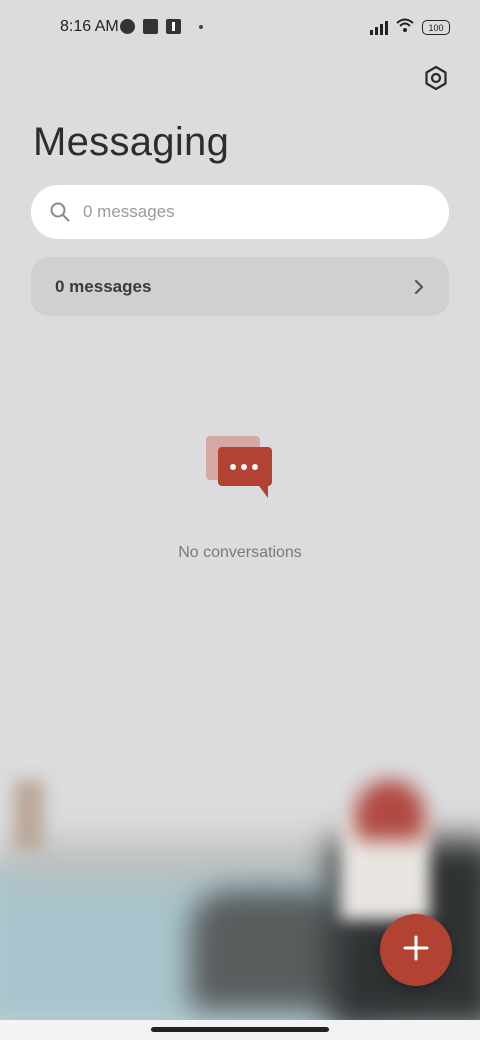 The image size is (480, 1040). What do you see at coordinates (173, 26) in the screenshot?
I see `upload-icon` at bounding box center [173, 26].